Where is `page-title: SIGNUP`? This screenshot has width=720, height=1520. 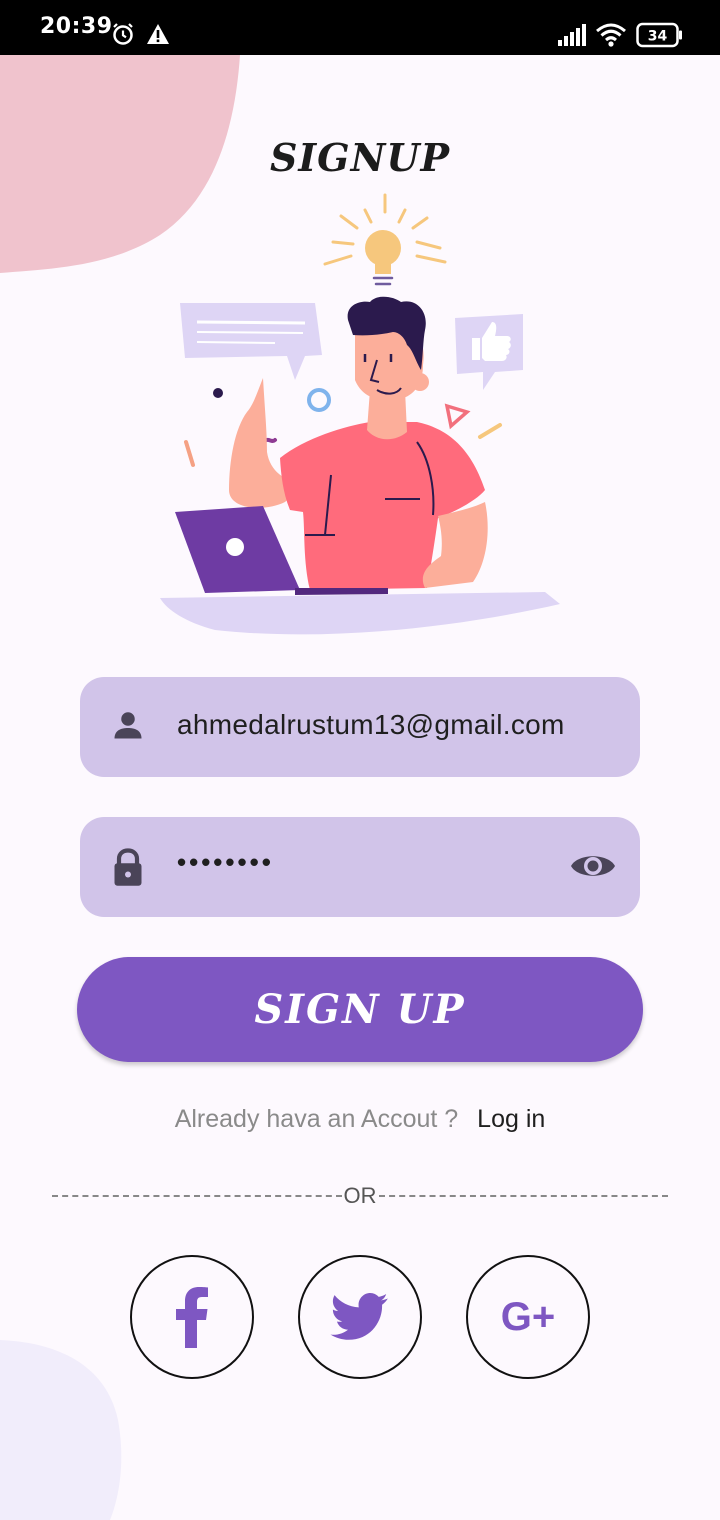
page-title: SIGNUP is located at coordinates (360, 157).